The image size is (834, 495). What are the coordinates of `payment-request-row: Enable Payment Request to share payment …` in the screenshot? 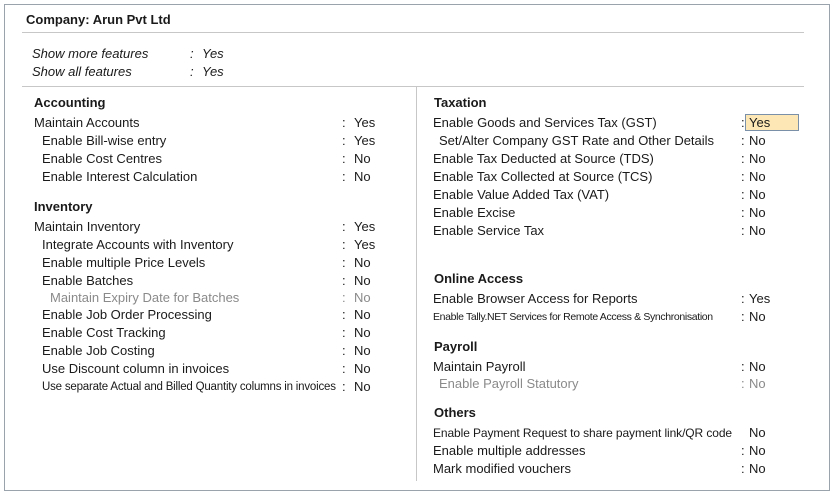 It's located at (618, 433).